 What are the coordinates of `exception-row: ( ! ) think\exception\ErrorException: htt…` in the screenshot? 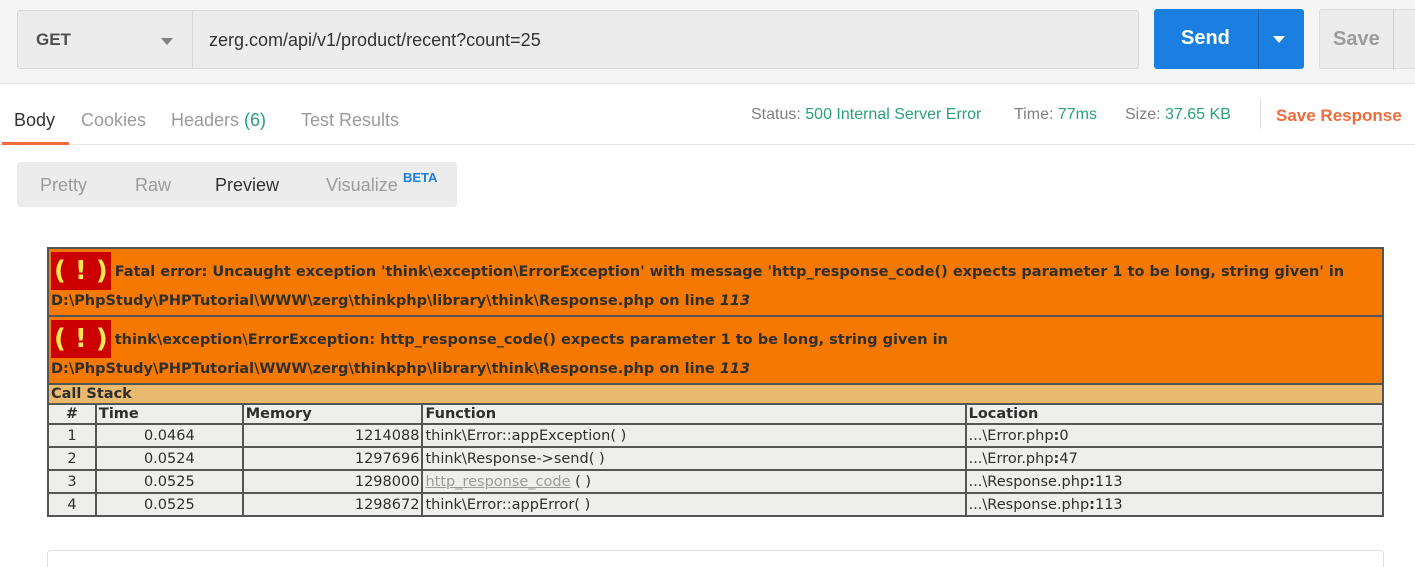 It's located at (715, 350).